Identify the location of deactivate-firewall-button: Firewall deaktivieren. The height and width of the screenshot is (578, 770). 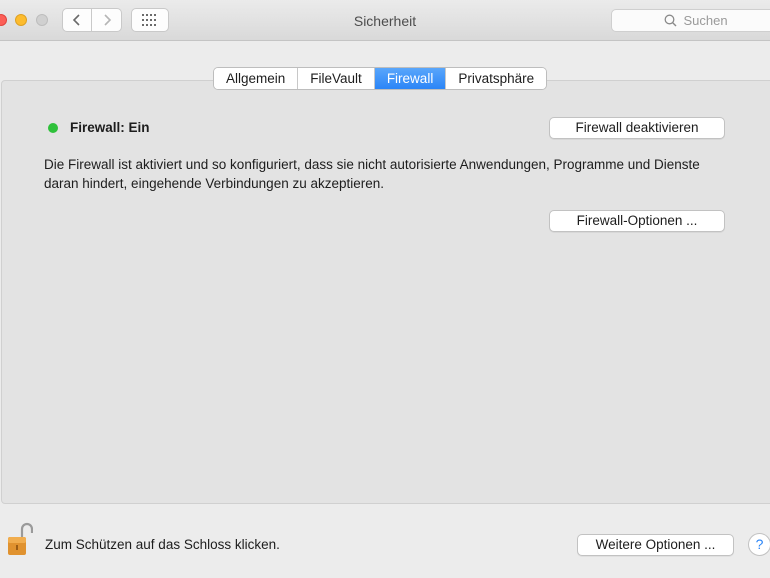
(637, 128).